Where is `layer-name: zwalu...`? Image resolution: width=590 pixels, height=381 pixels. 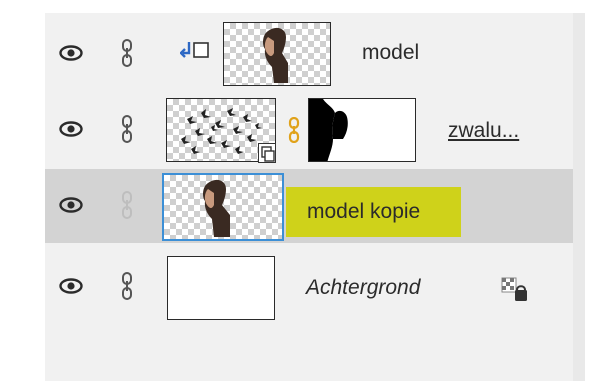
layer-name: zwalu... is located at coordinates (483, 131).